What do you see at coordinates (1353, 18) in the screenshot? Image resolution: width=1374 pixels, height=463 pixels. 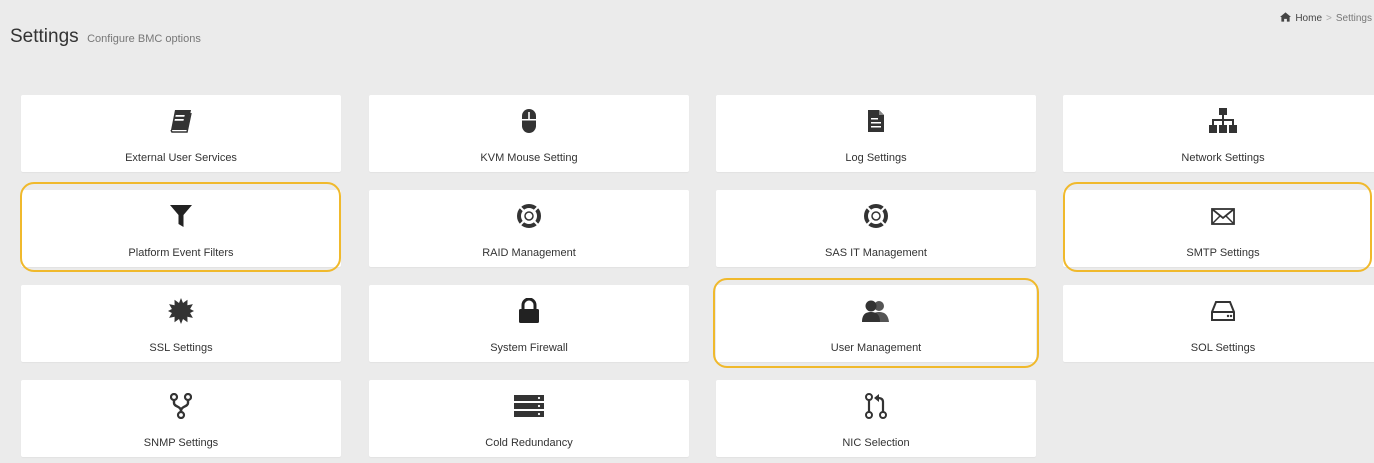 I see `breadcrumb-current: Settings` at bounding box center [1353, 18].